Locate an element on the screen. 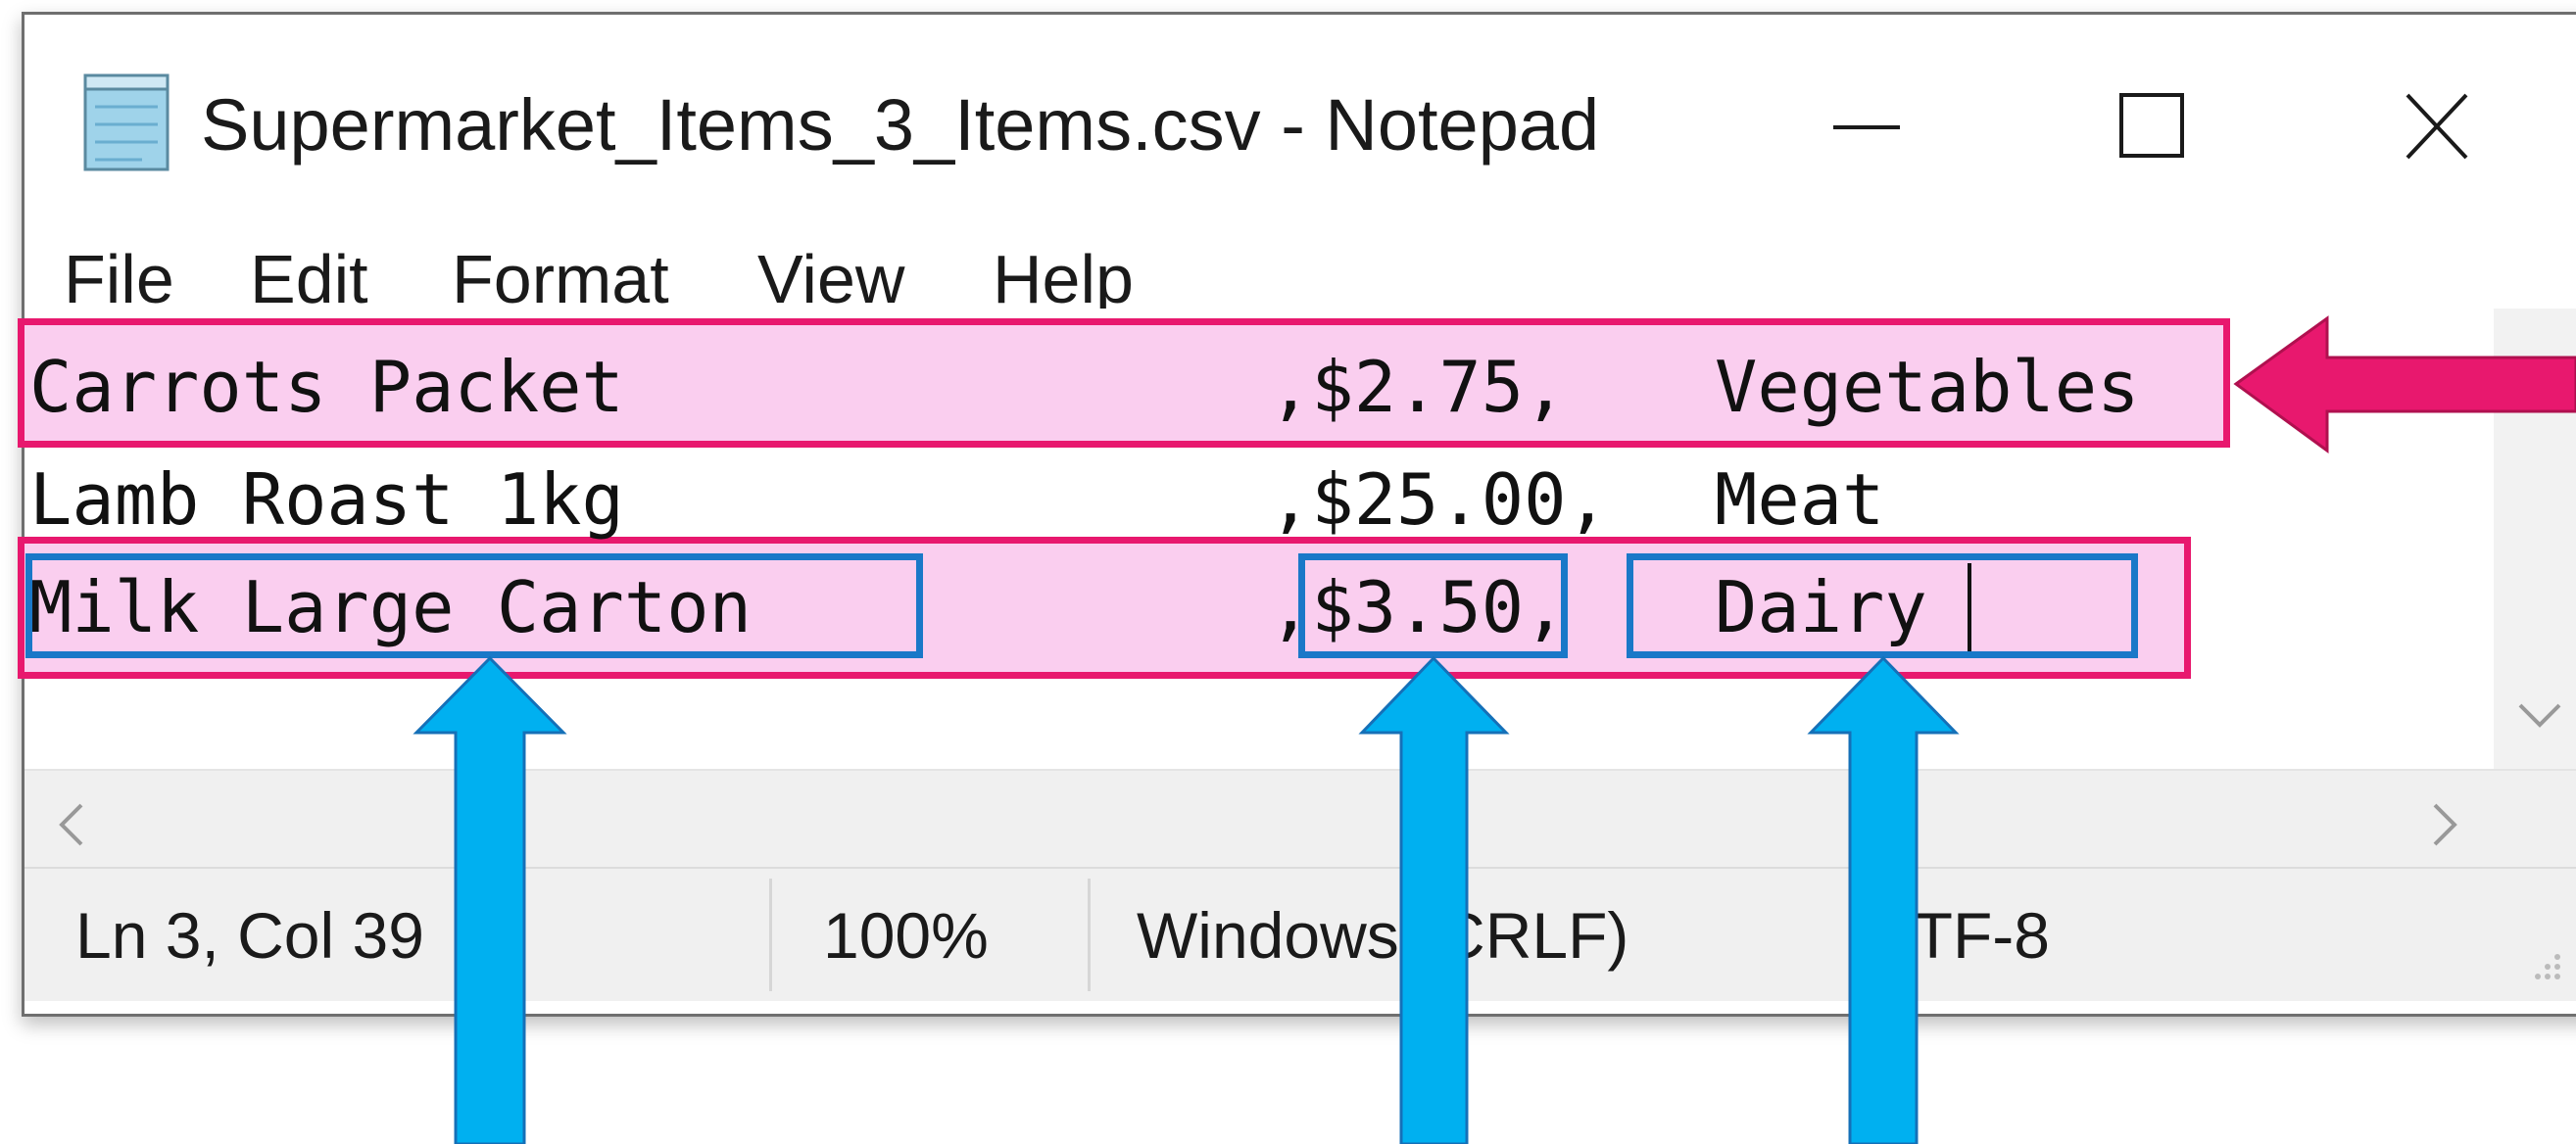 The height and width of the screenshot is (1144, 2576). arrow-blue-up-price is located at coordinates (1434, 900).